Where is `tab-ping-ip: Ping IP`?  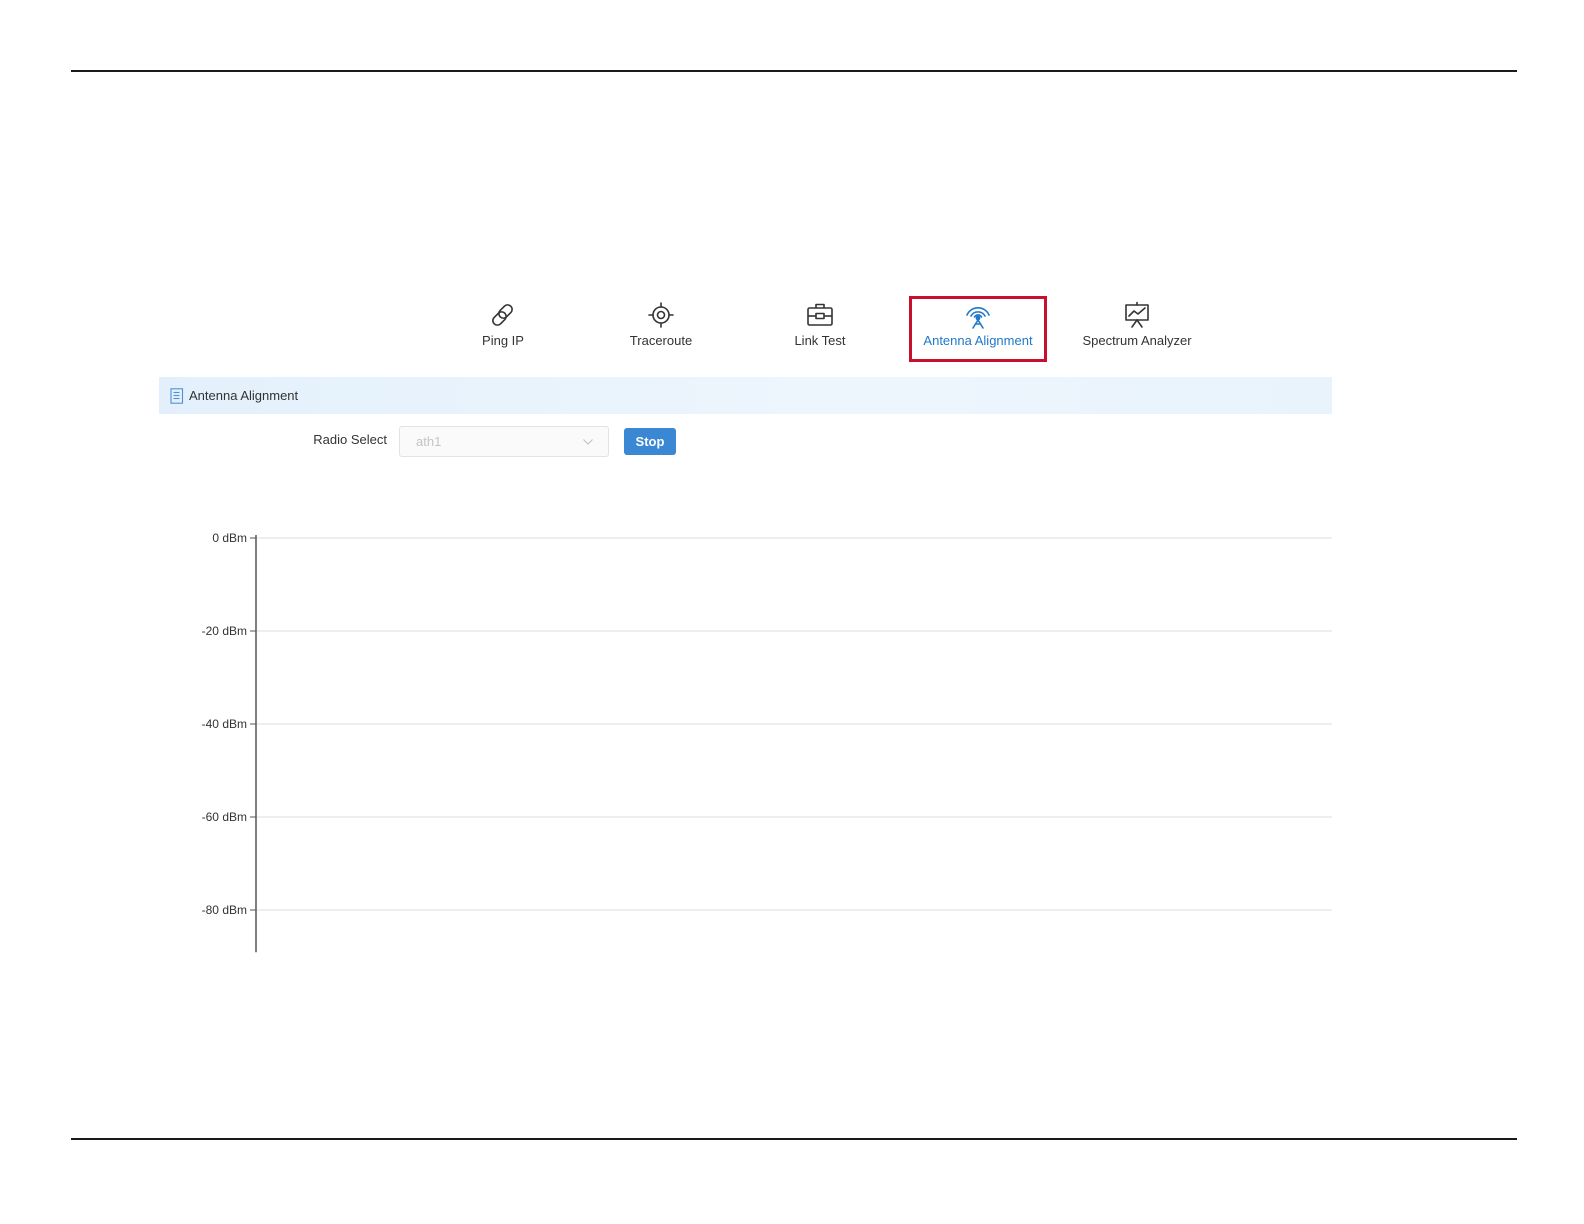
tab-ping-ip: Ping IP is located at coordinates (503, 329).